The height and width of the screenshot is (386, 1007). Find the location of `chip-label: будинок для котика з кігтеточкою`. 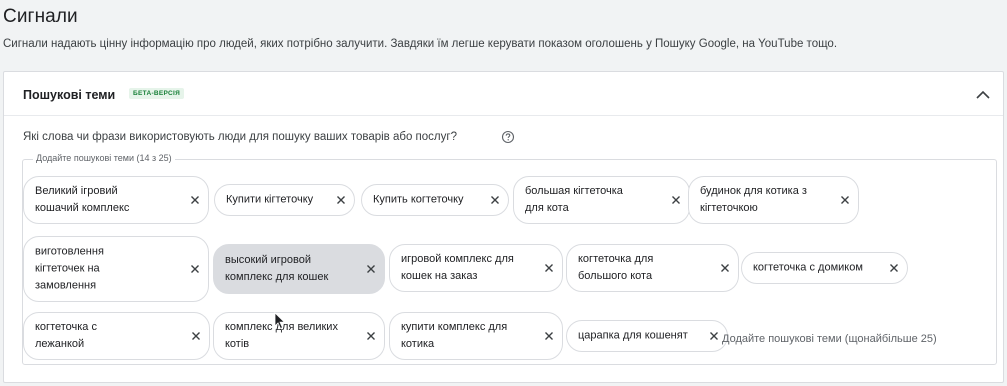

chip-label: будинок для котика з кігтеточкою is located at coordinates (753, 199).